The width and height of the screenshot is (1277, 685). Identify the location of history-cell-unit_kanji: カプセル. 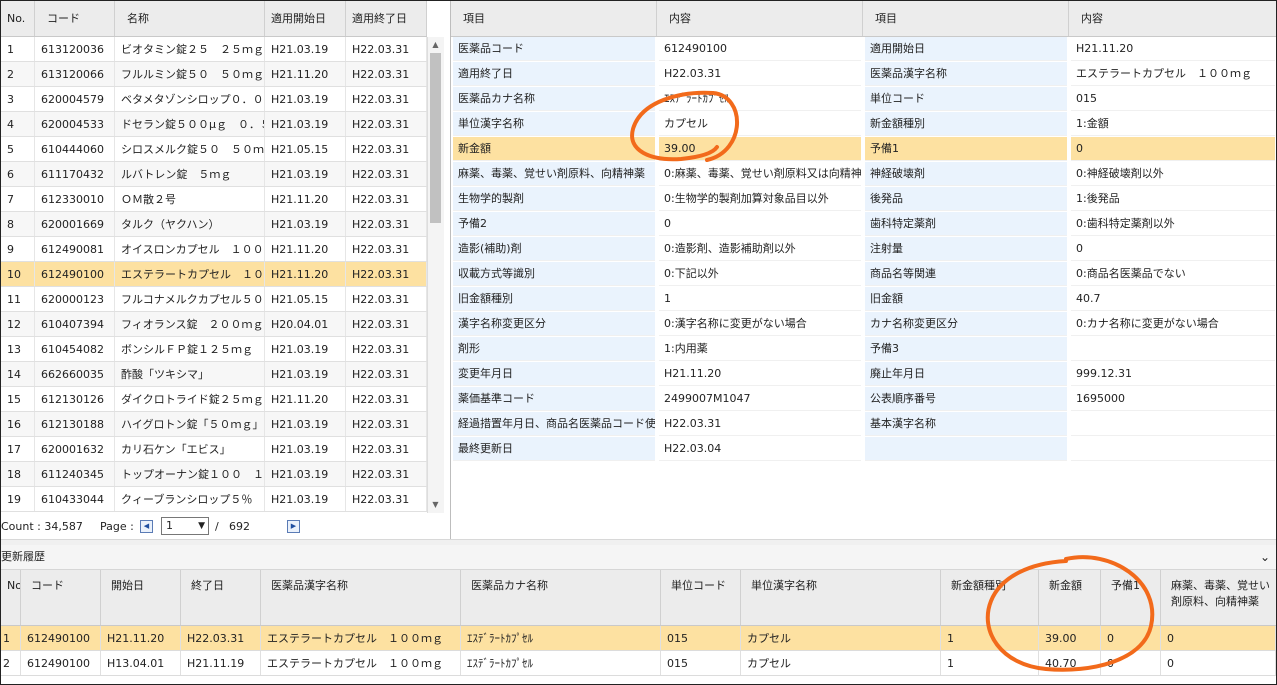
(841, 663).